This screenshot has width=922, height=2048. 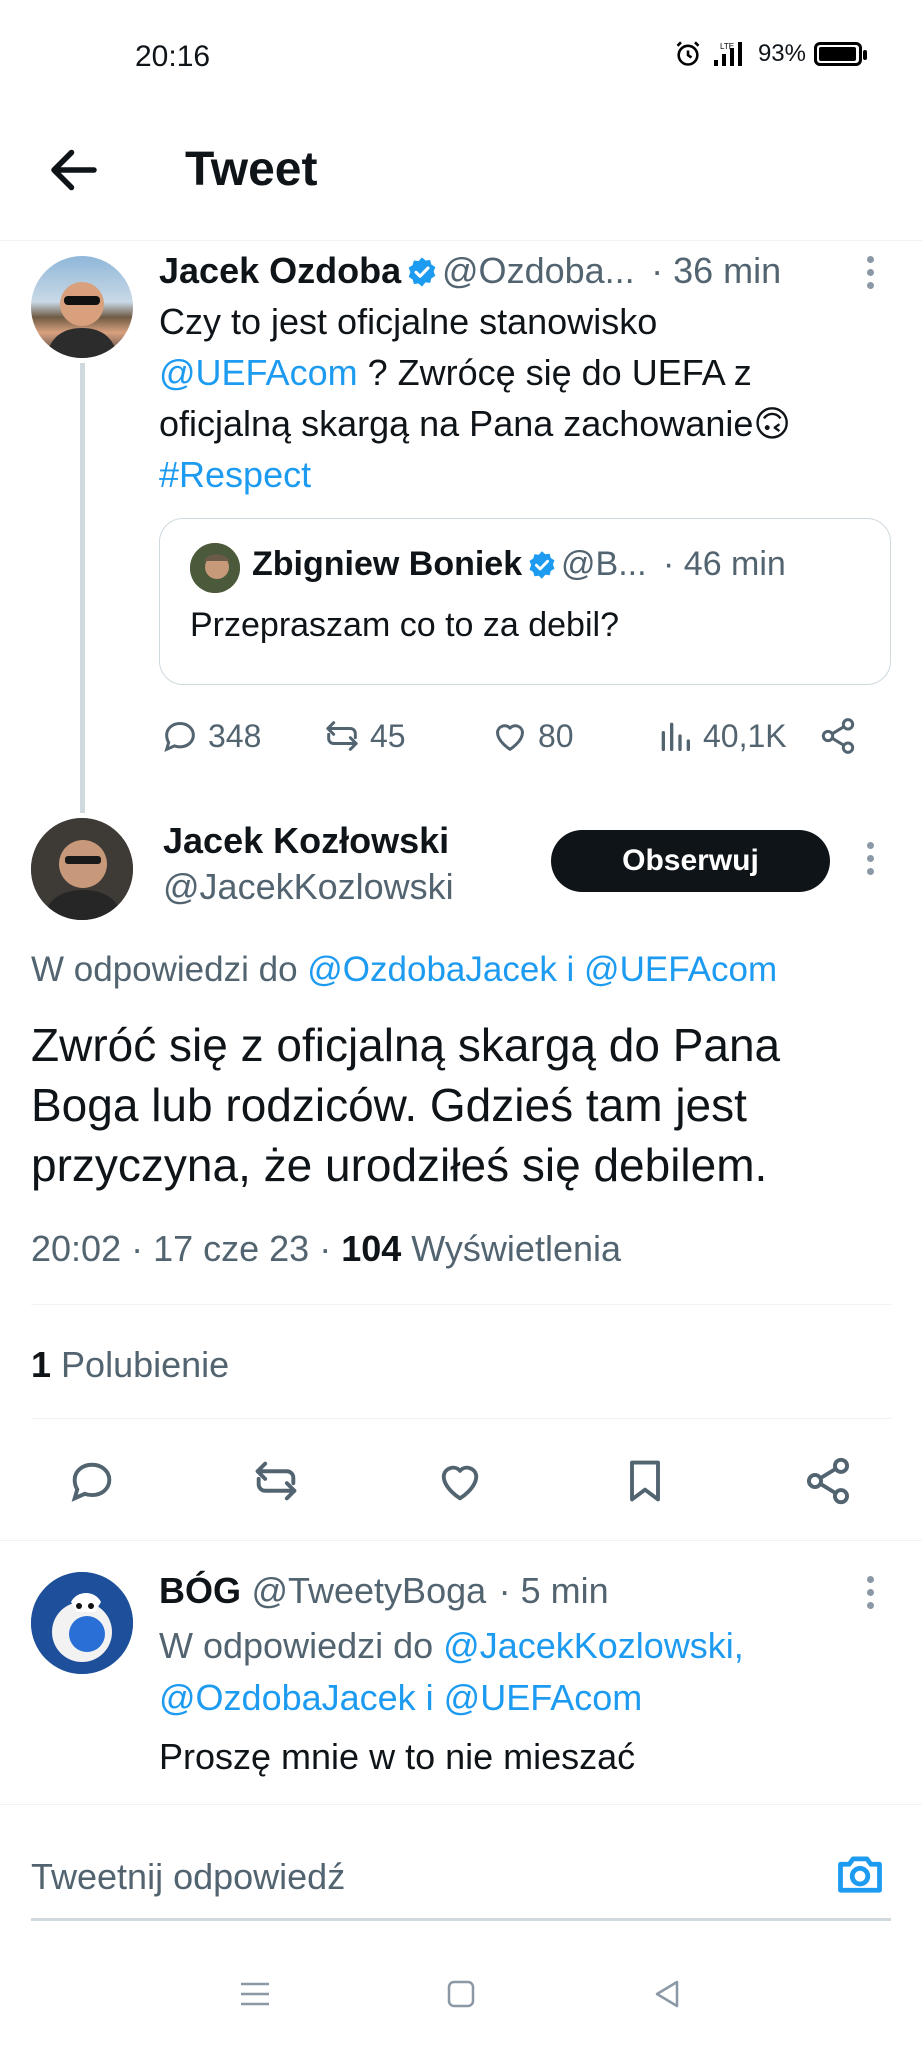 I want to click on reply-tweet-header: BÓG @TweetyBoga · 5 min, so click(x=384, y=1591).